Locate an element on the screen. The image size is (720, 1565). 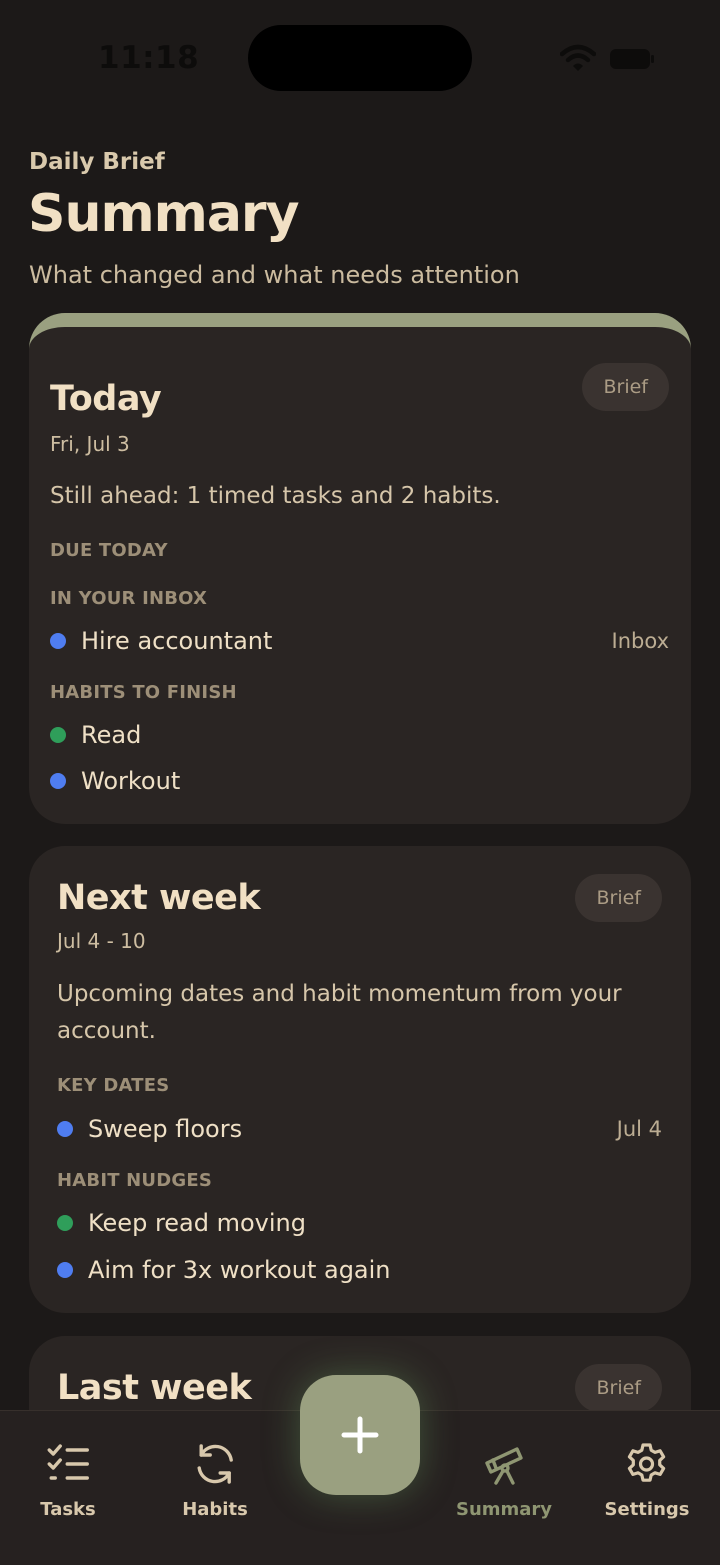
telescope-icon is located at coordinates (504, 1466).